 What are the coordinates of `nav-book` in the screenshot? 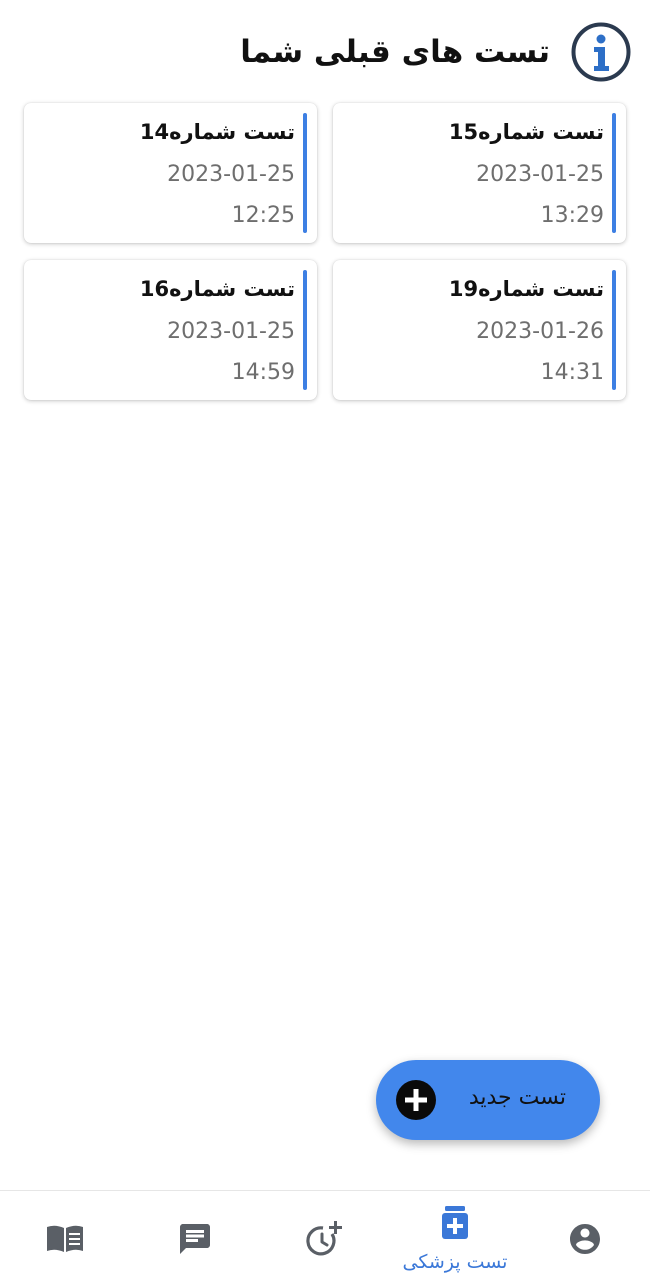 It's located at (65, 1235).